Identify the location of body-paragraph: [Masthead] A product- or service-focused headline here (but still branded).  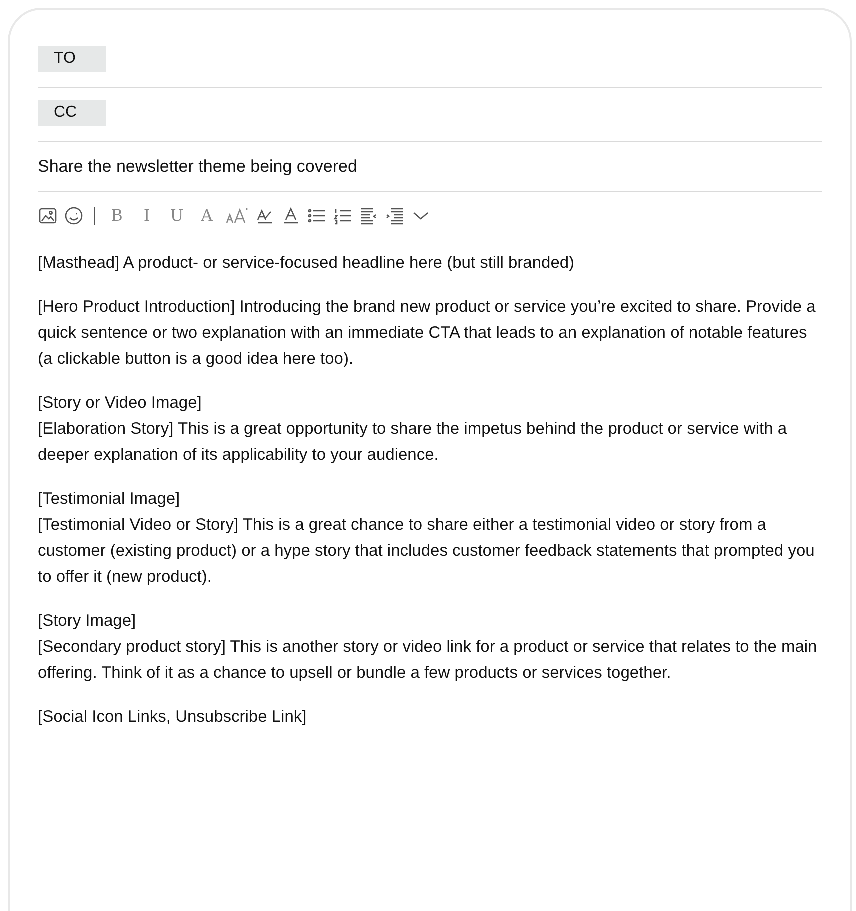
(307, 263).